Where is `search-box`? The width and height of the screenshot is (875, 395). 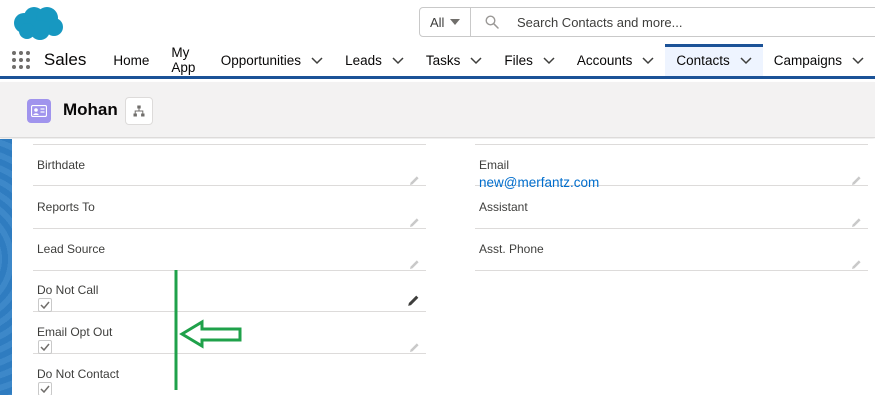 search-box is located at coordinates (673, 22).